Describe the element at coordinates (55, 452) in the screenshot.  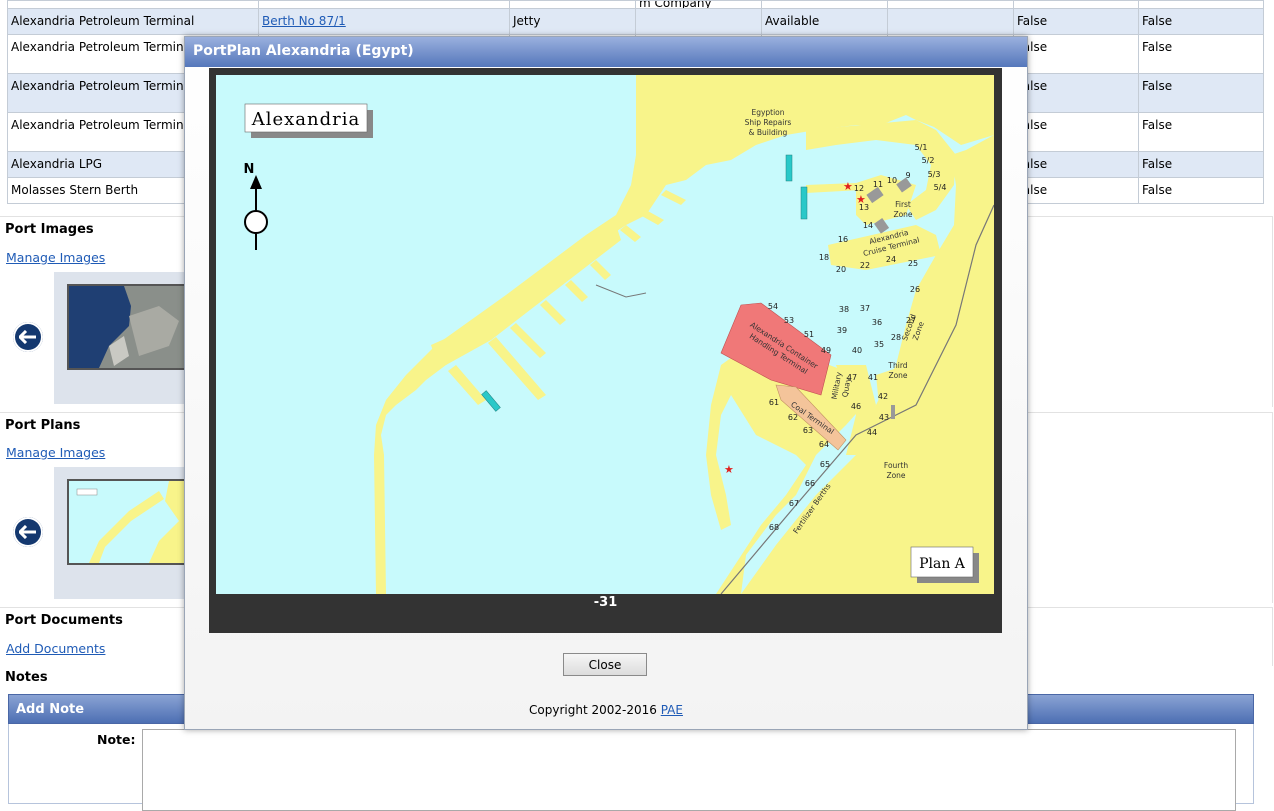
I see `manage-plans-link: Manage Images` at that location.